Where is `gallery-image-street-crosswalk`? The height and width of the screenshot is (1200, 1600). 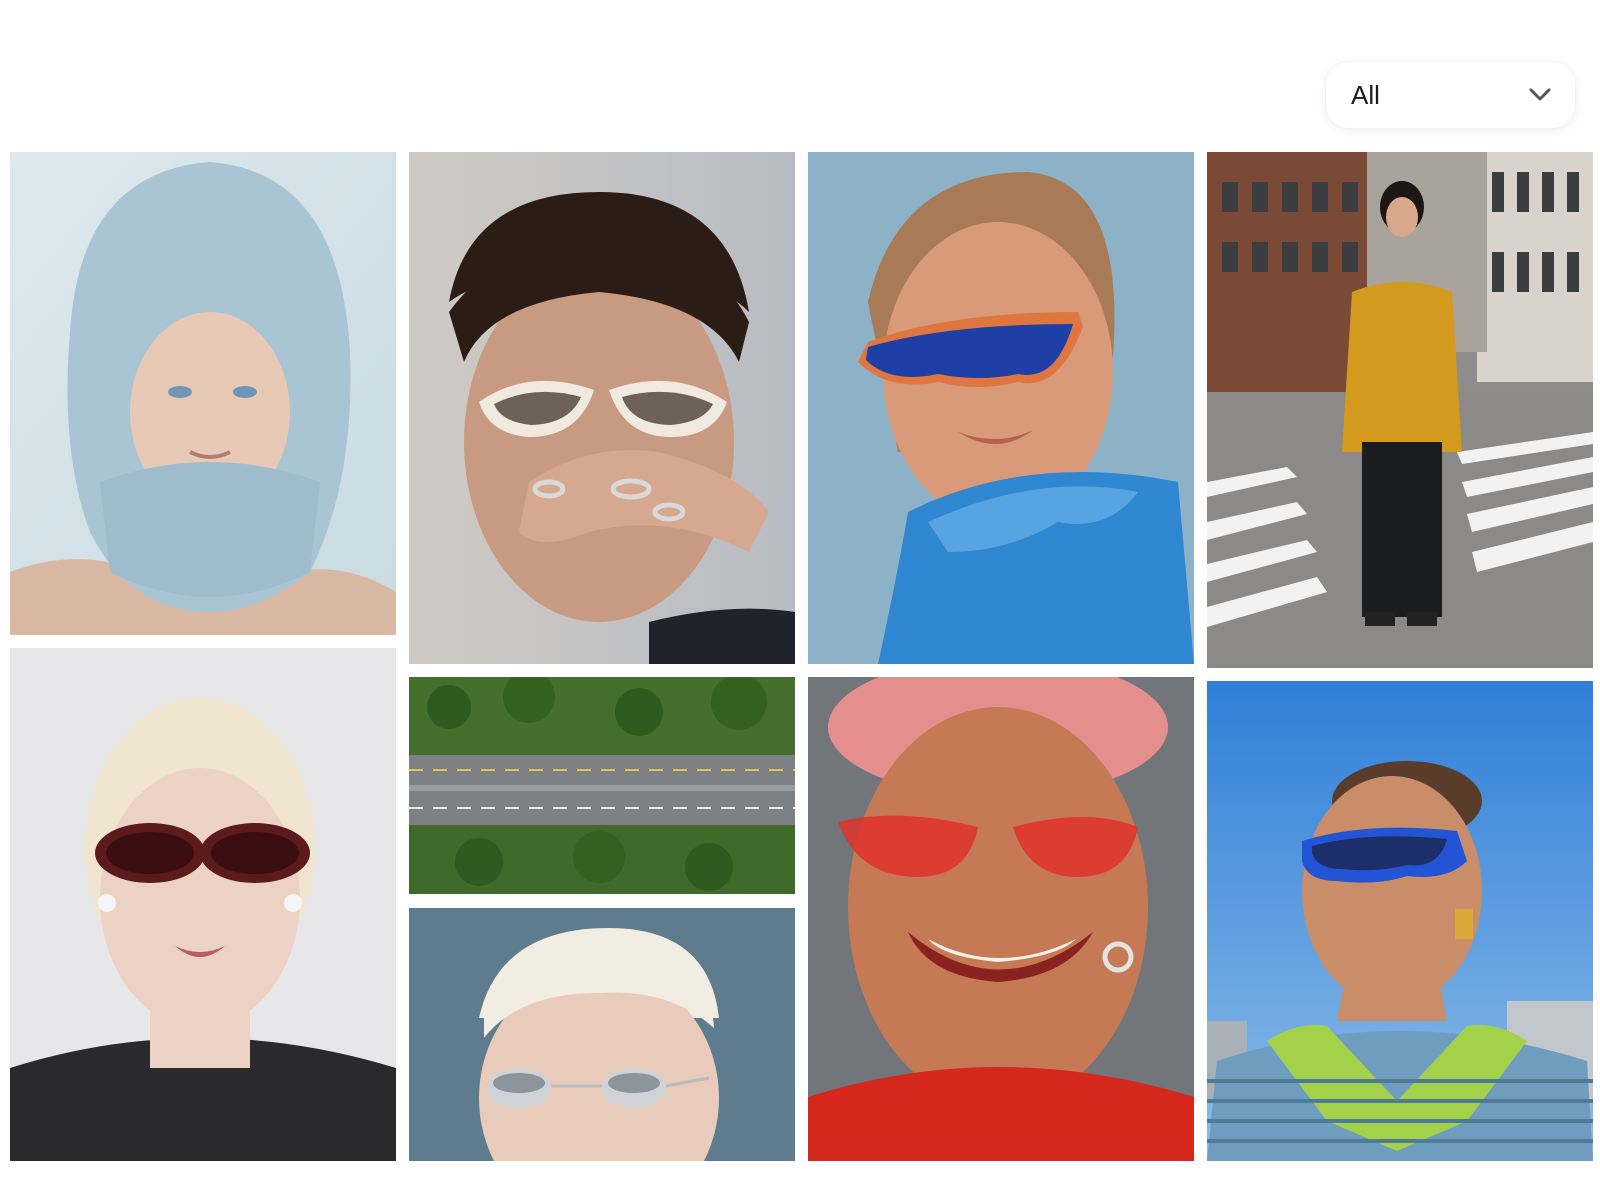 gallery-image-street-crosswalk is located at coordinates (1400, 410).